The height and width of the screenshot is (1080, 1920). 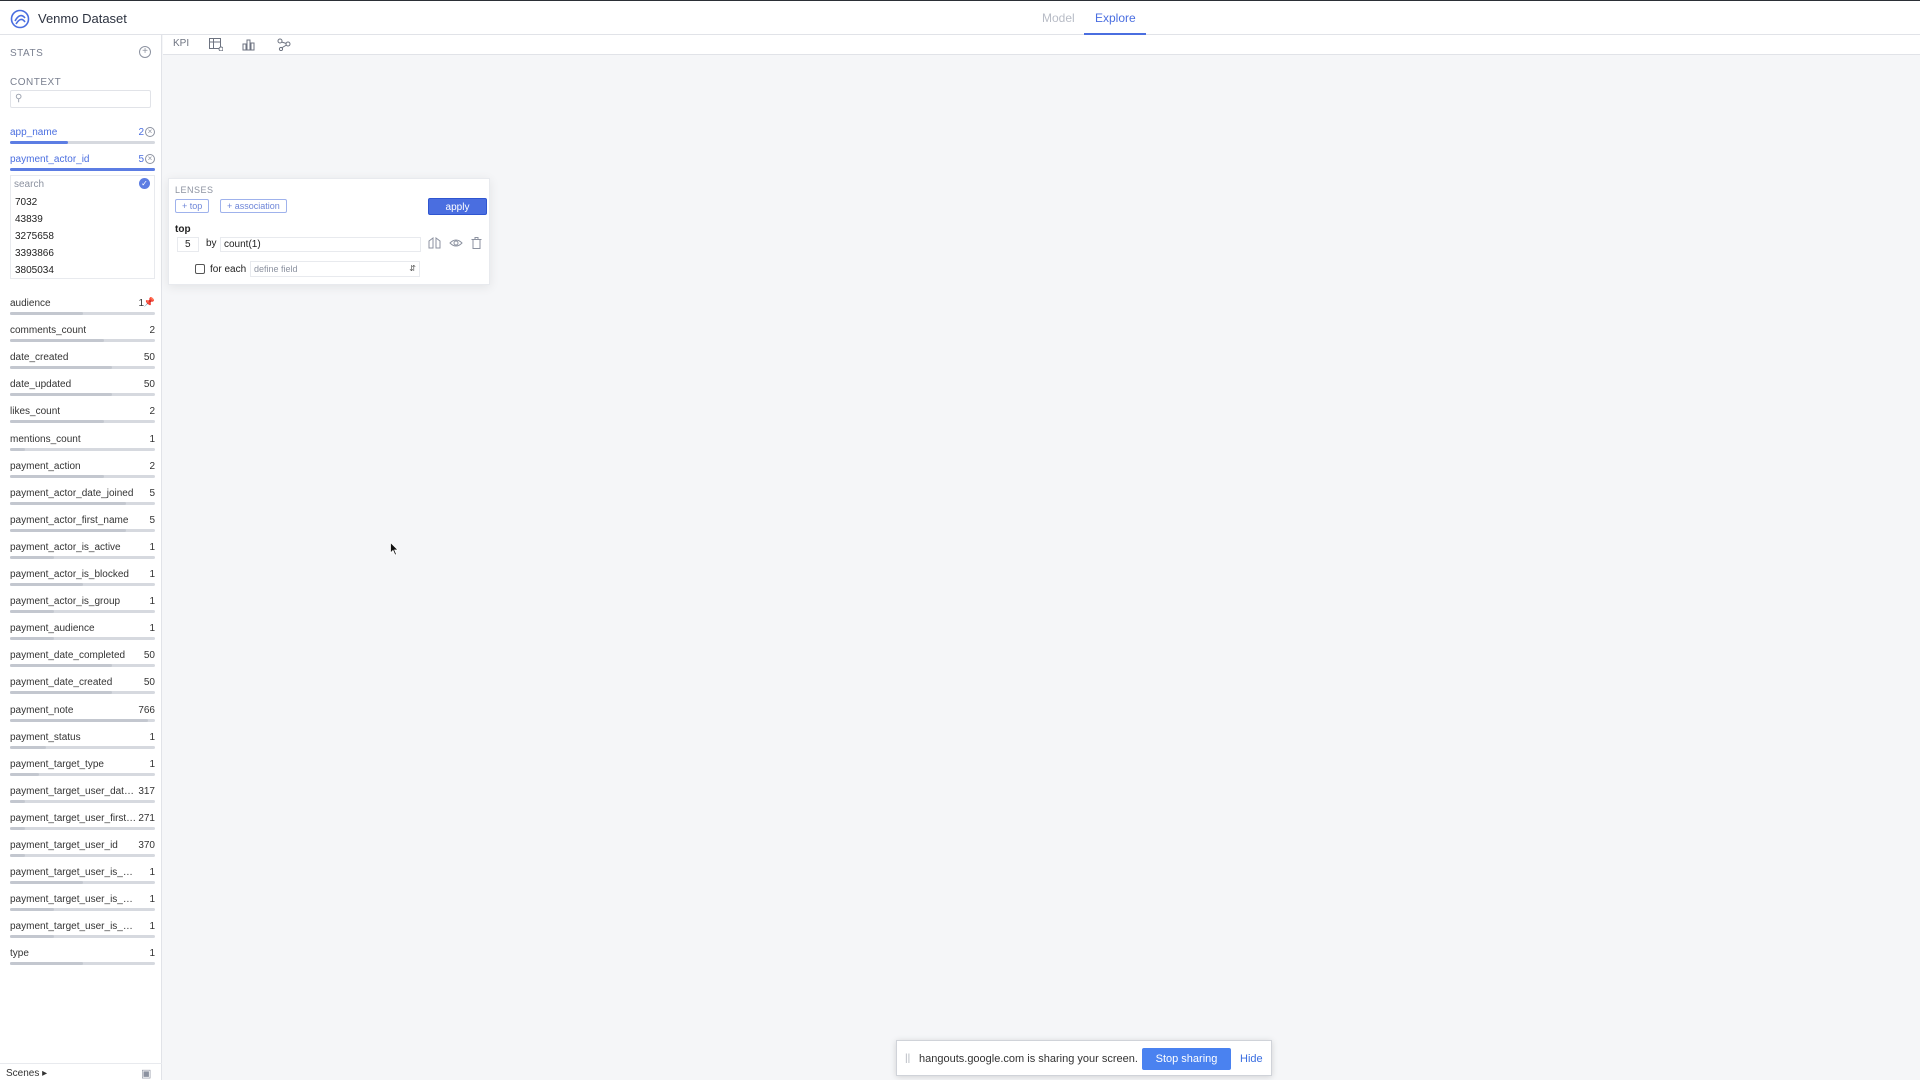 I want to click on field-row: payment_actor_date_joined 5, so click(x=82, y=499).